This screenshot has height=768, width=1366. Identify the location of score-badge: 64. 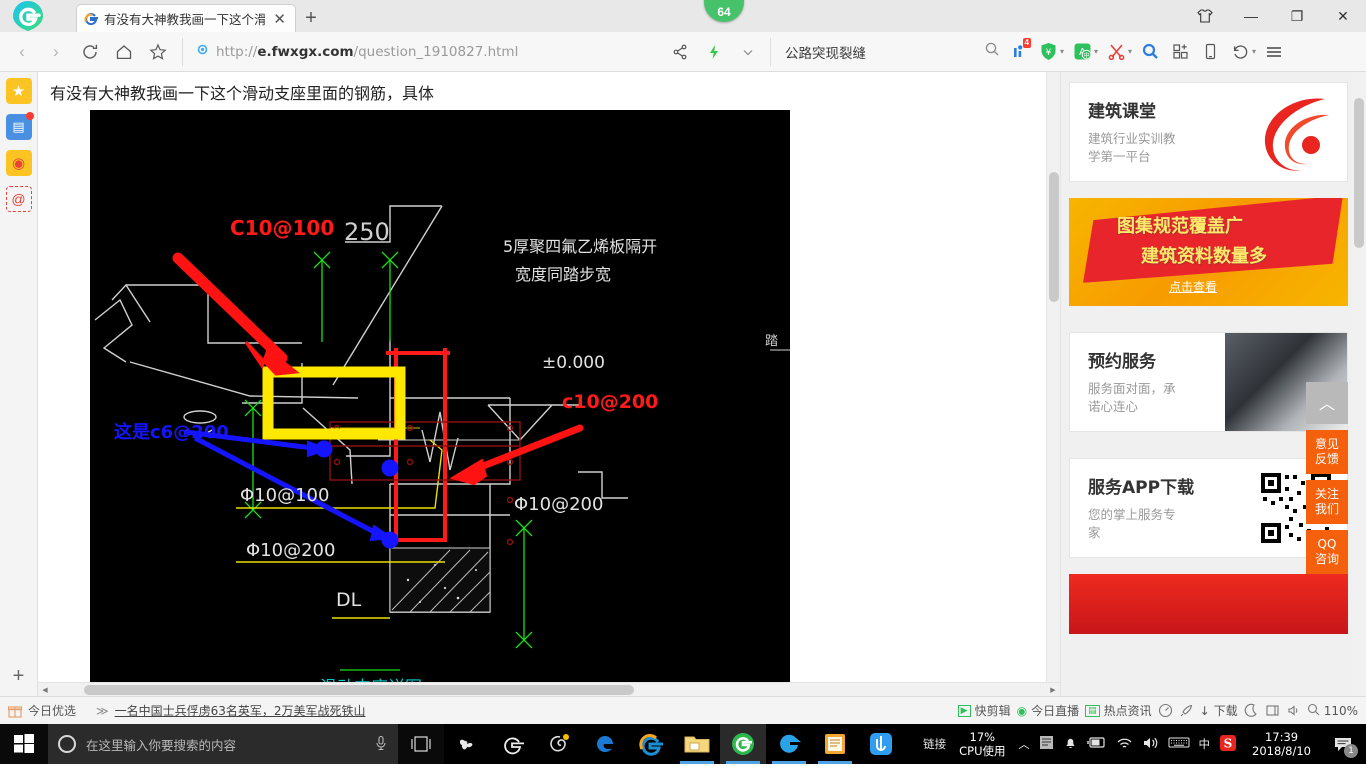
(724, 11).